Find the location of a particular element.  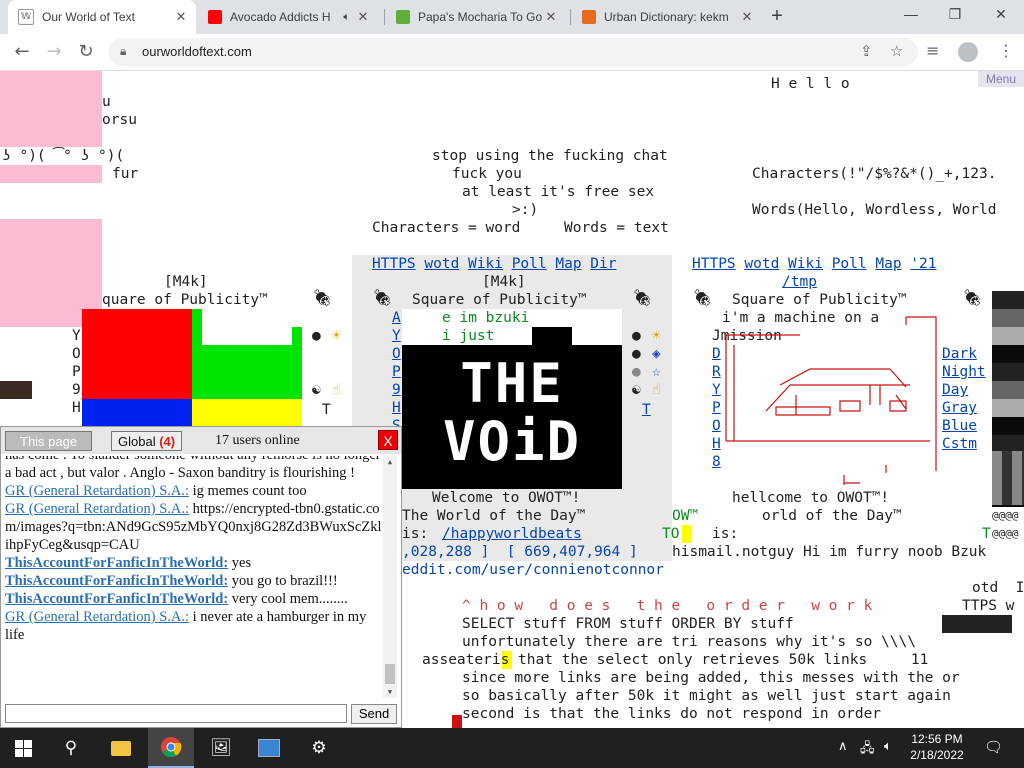

tab-our-world-of-text: 𝕎 Our World of Text ✕ is located at coordinates (102, 17).